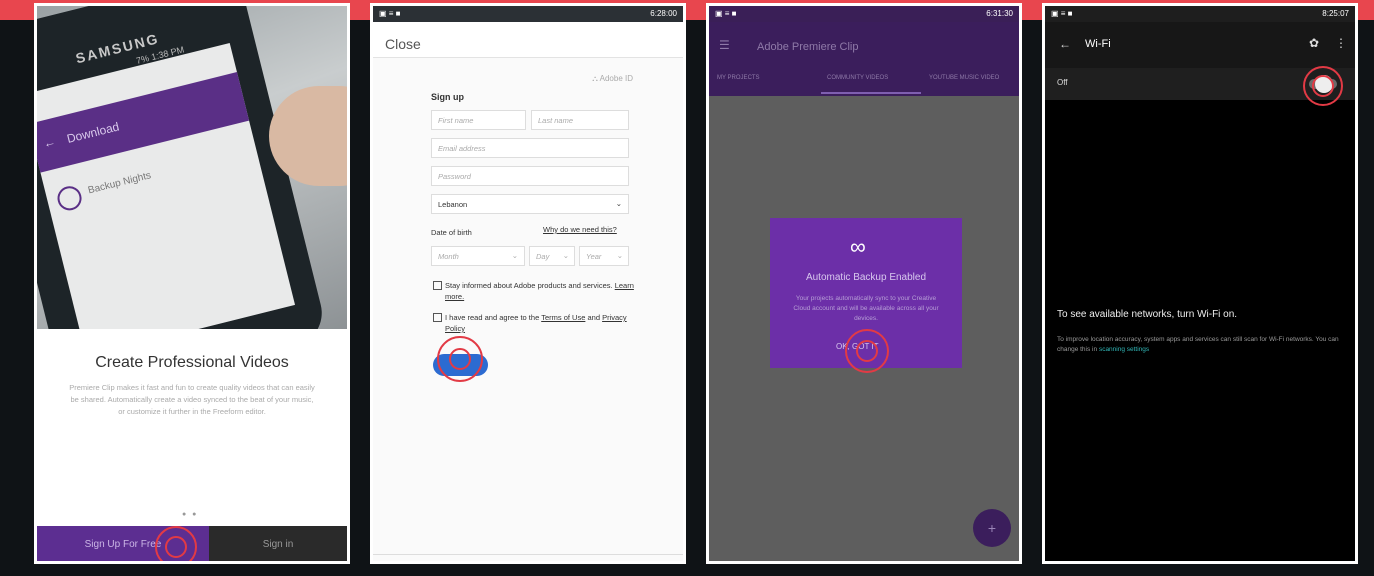 The height and width of the screenshot is (576, 1374). Describe the element at coordinates (120, 183) in the screenshot. I see `phone-list-item: Backup Nights` at that location.